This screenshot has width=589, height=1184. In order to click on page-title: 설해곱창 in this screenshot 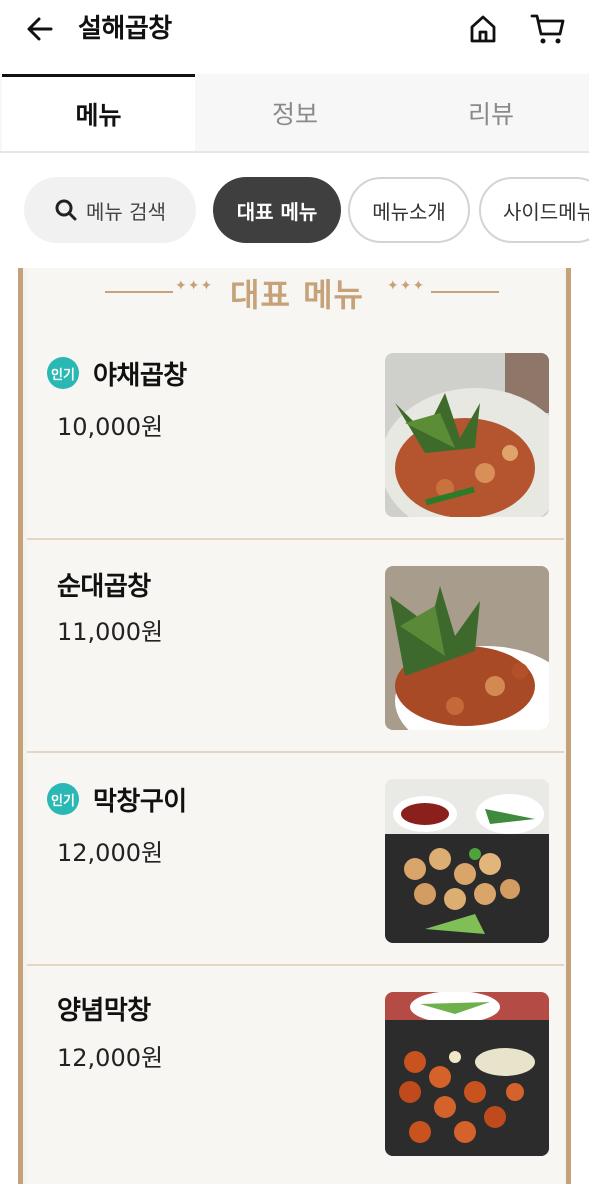, I will do `click(125, 29)`.